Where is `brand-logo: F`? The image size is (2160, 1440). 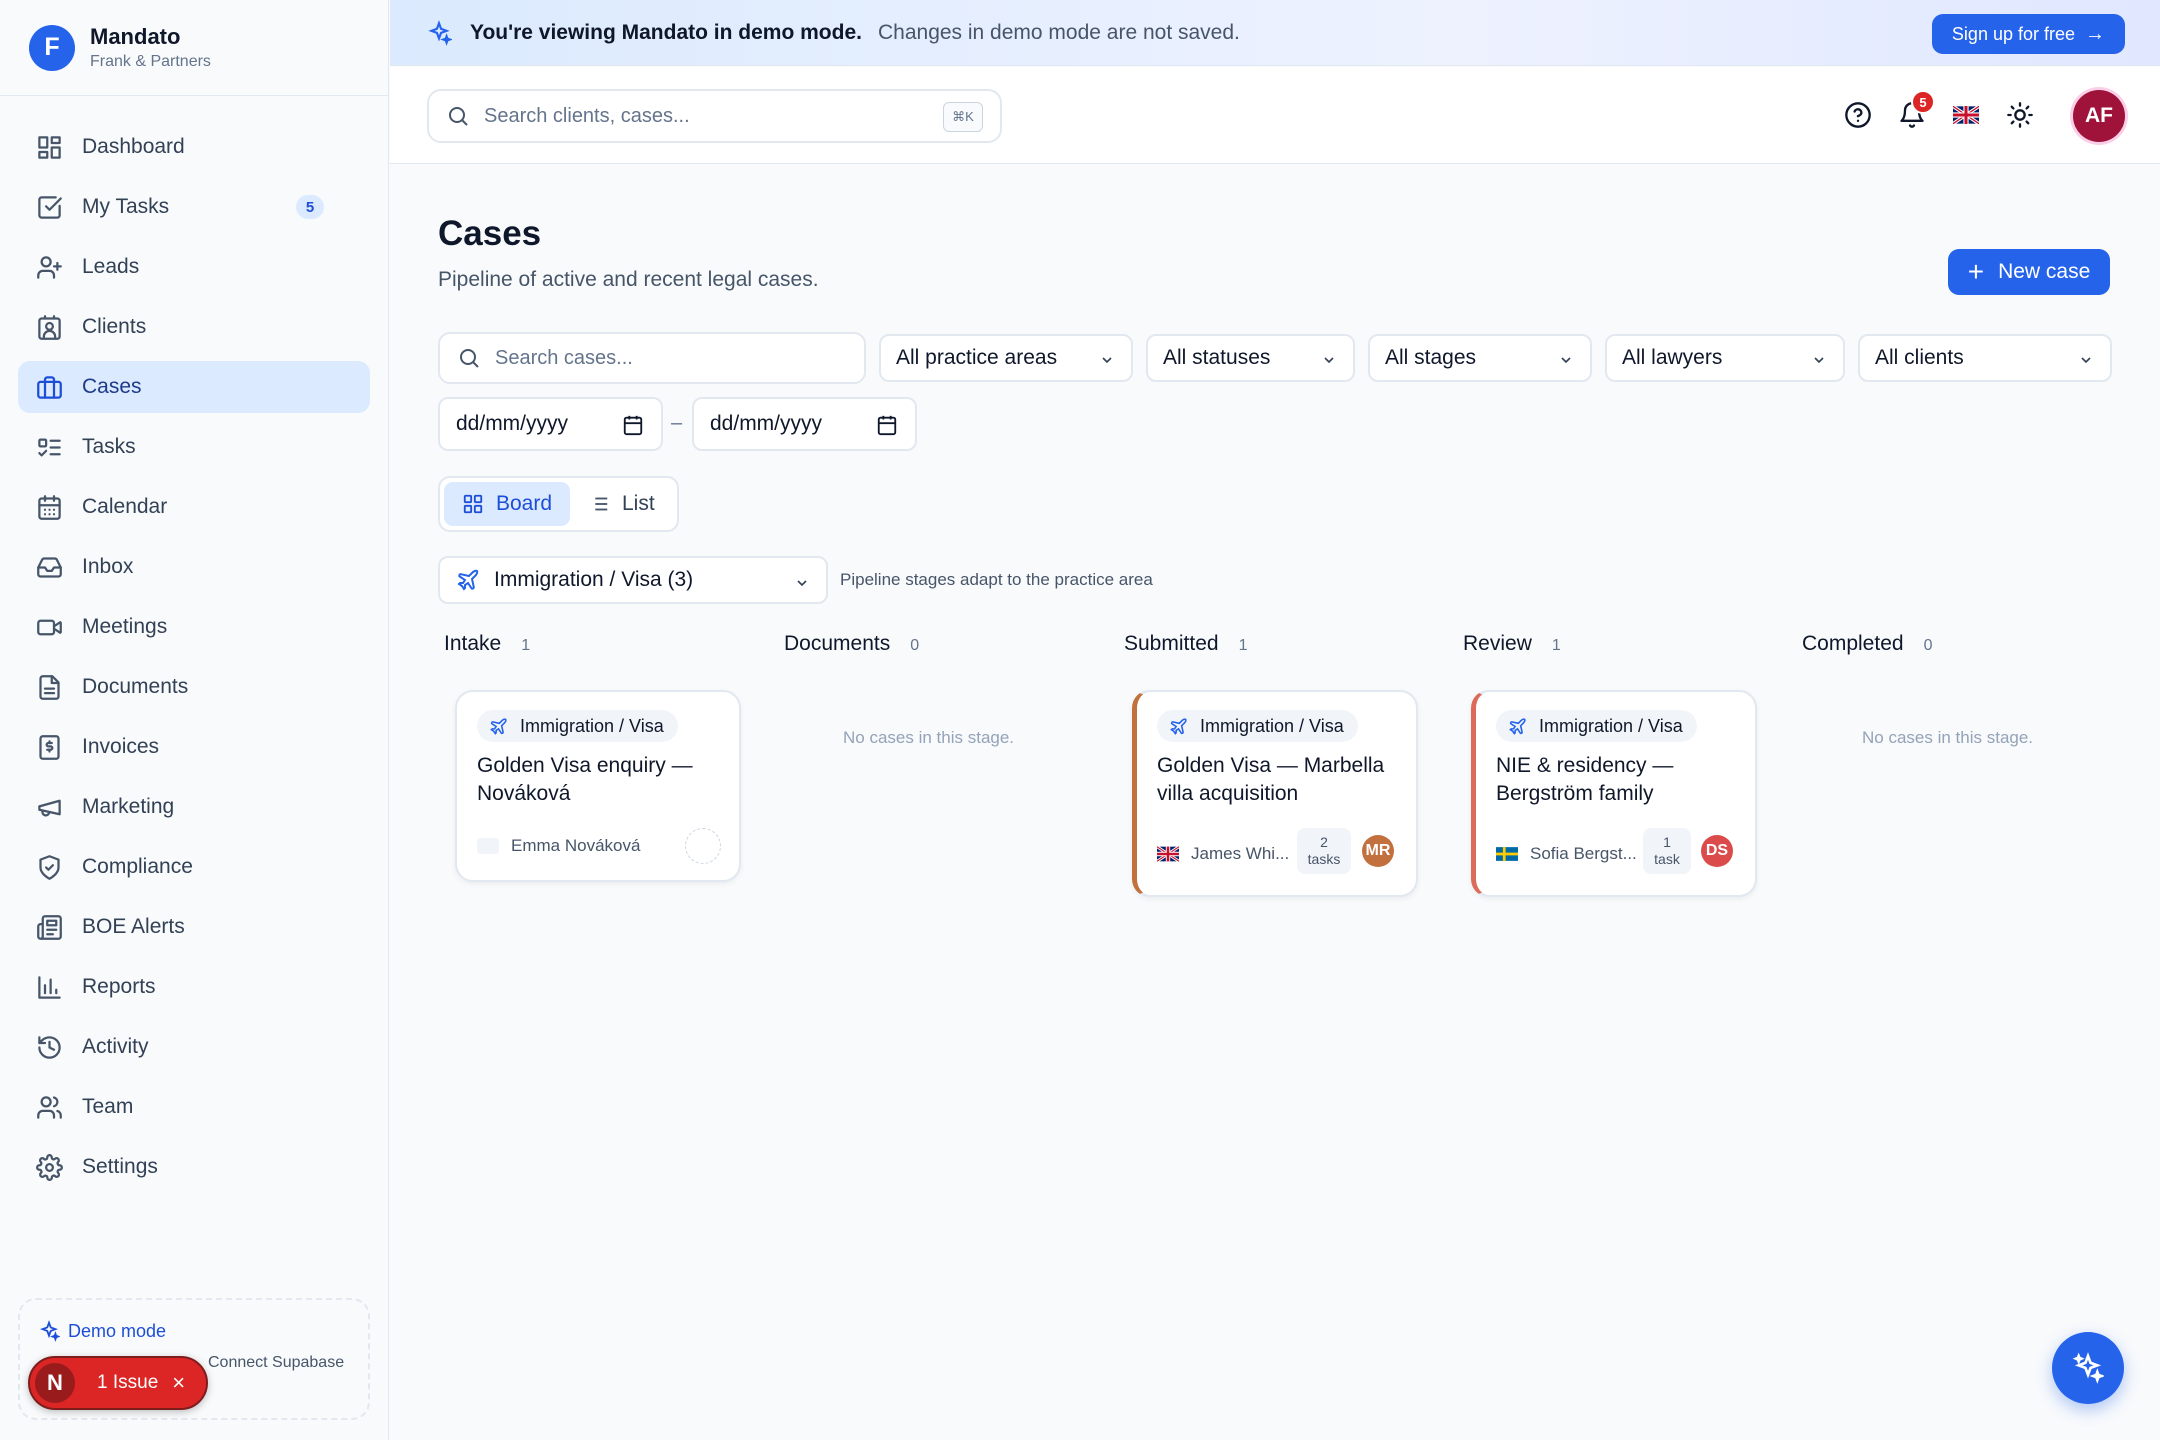 brand-logo: F is located at coordinates (52, 47).